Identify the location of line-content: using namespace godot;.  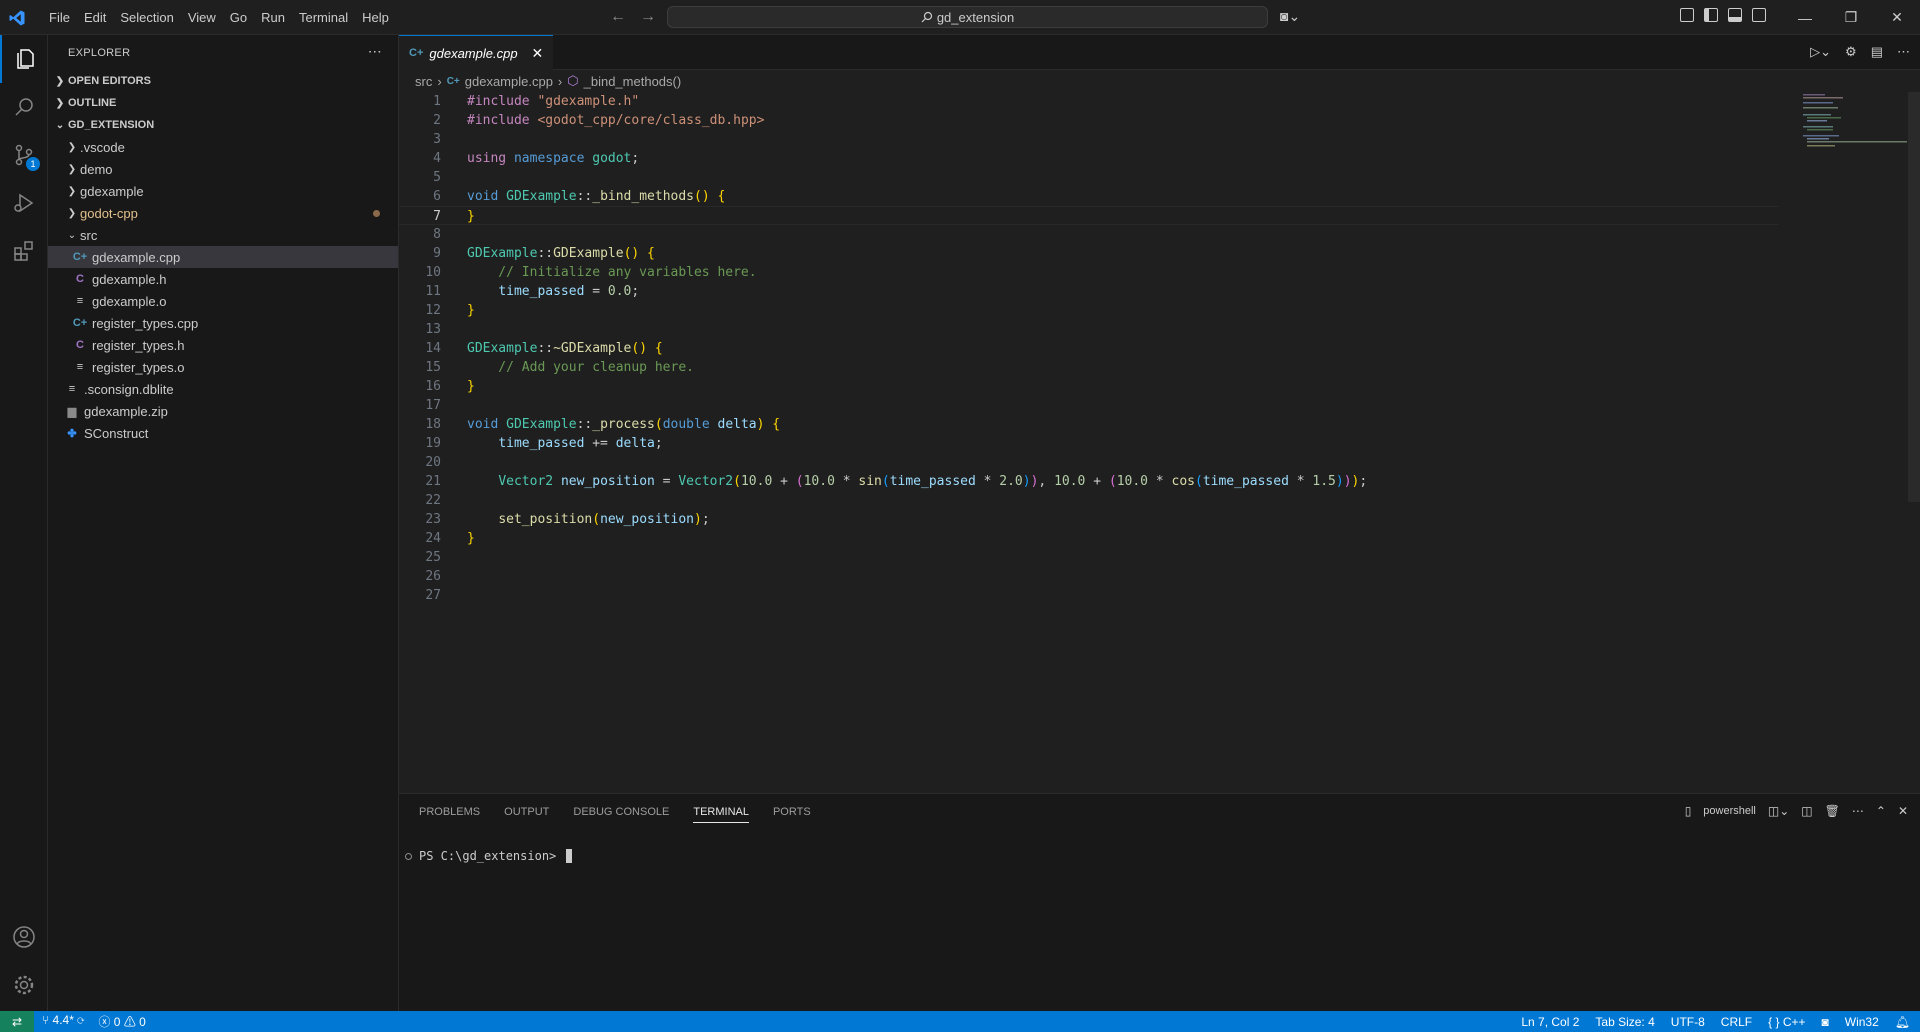
(553, 158).